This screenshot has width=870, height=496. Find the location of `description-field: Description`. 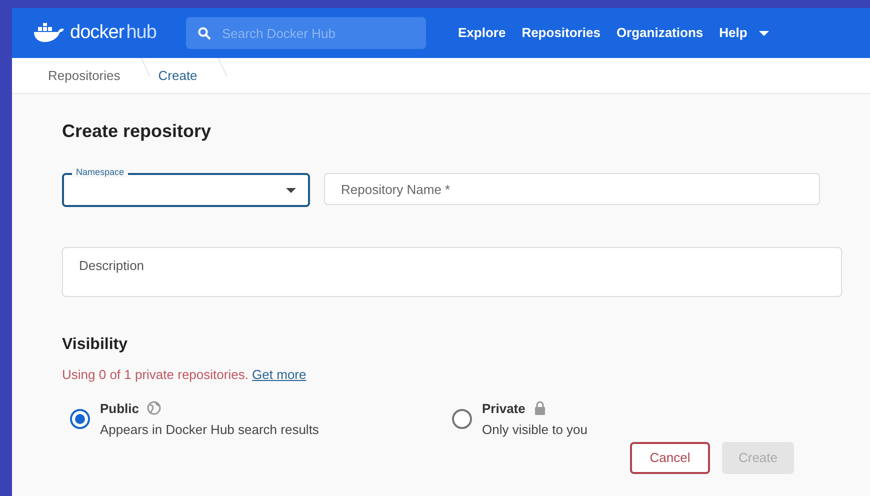

description-field: Description is located at coordinates (452, 272).